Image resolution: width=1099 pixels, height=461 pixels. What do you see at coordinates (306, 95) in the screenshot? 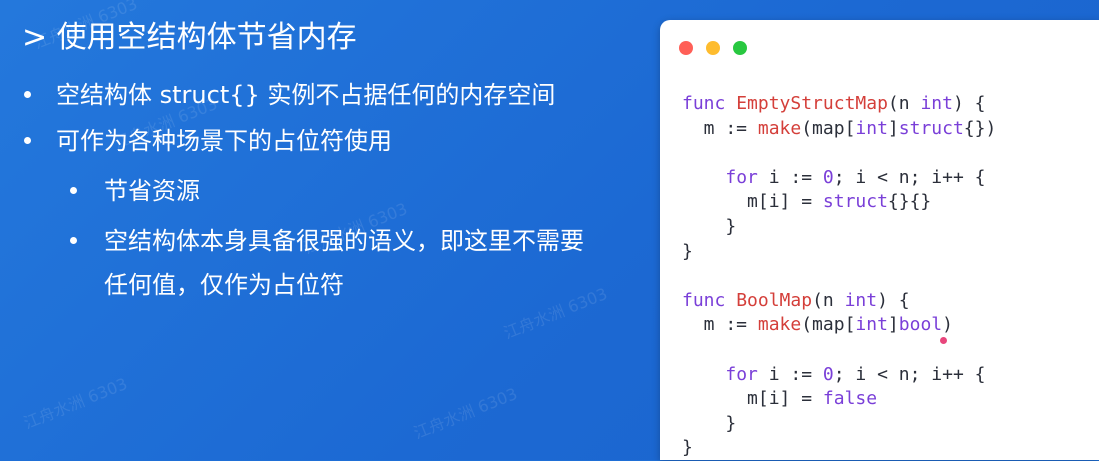
I see `bullet-item: 空结构体 struct{} 实例不占据任何的内存空间` at bounding box center [306, 95].